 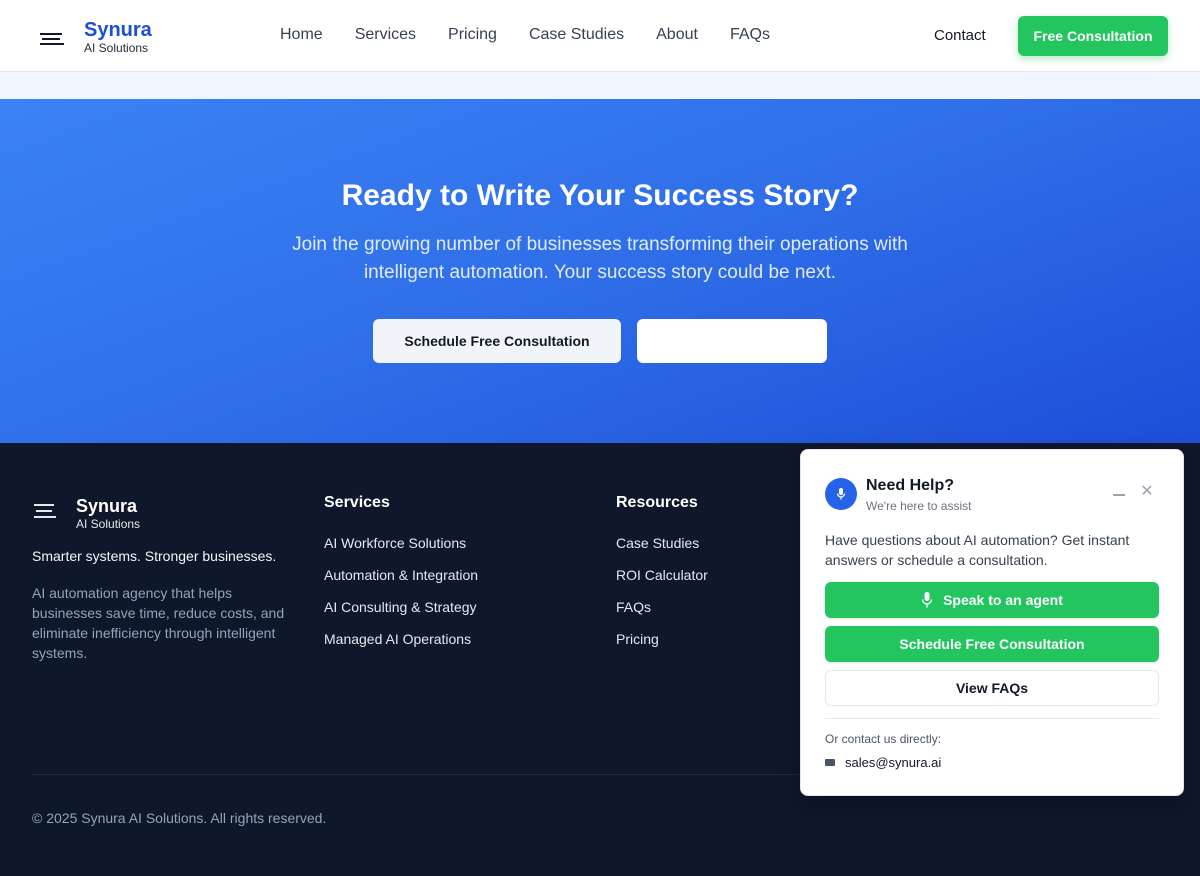 I want to click on brand-logo: Synura AI Solutions, so click(x=96, y=37).